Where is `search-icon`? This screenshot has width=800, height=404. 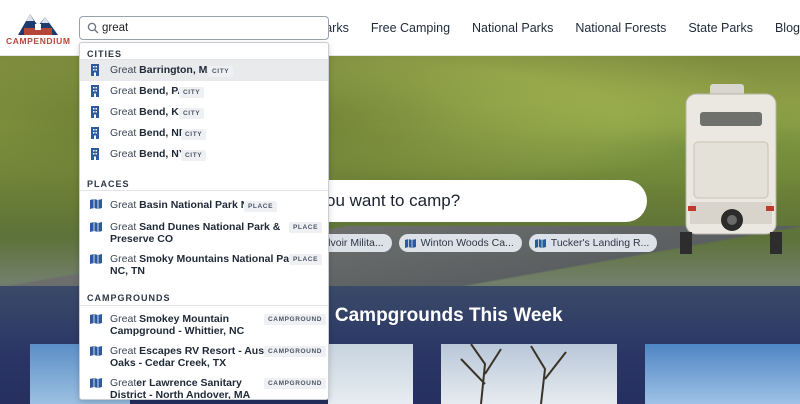
search-icon is located at coordinates (93, 28).